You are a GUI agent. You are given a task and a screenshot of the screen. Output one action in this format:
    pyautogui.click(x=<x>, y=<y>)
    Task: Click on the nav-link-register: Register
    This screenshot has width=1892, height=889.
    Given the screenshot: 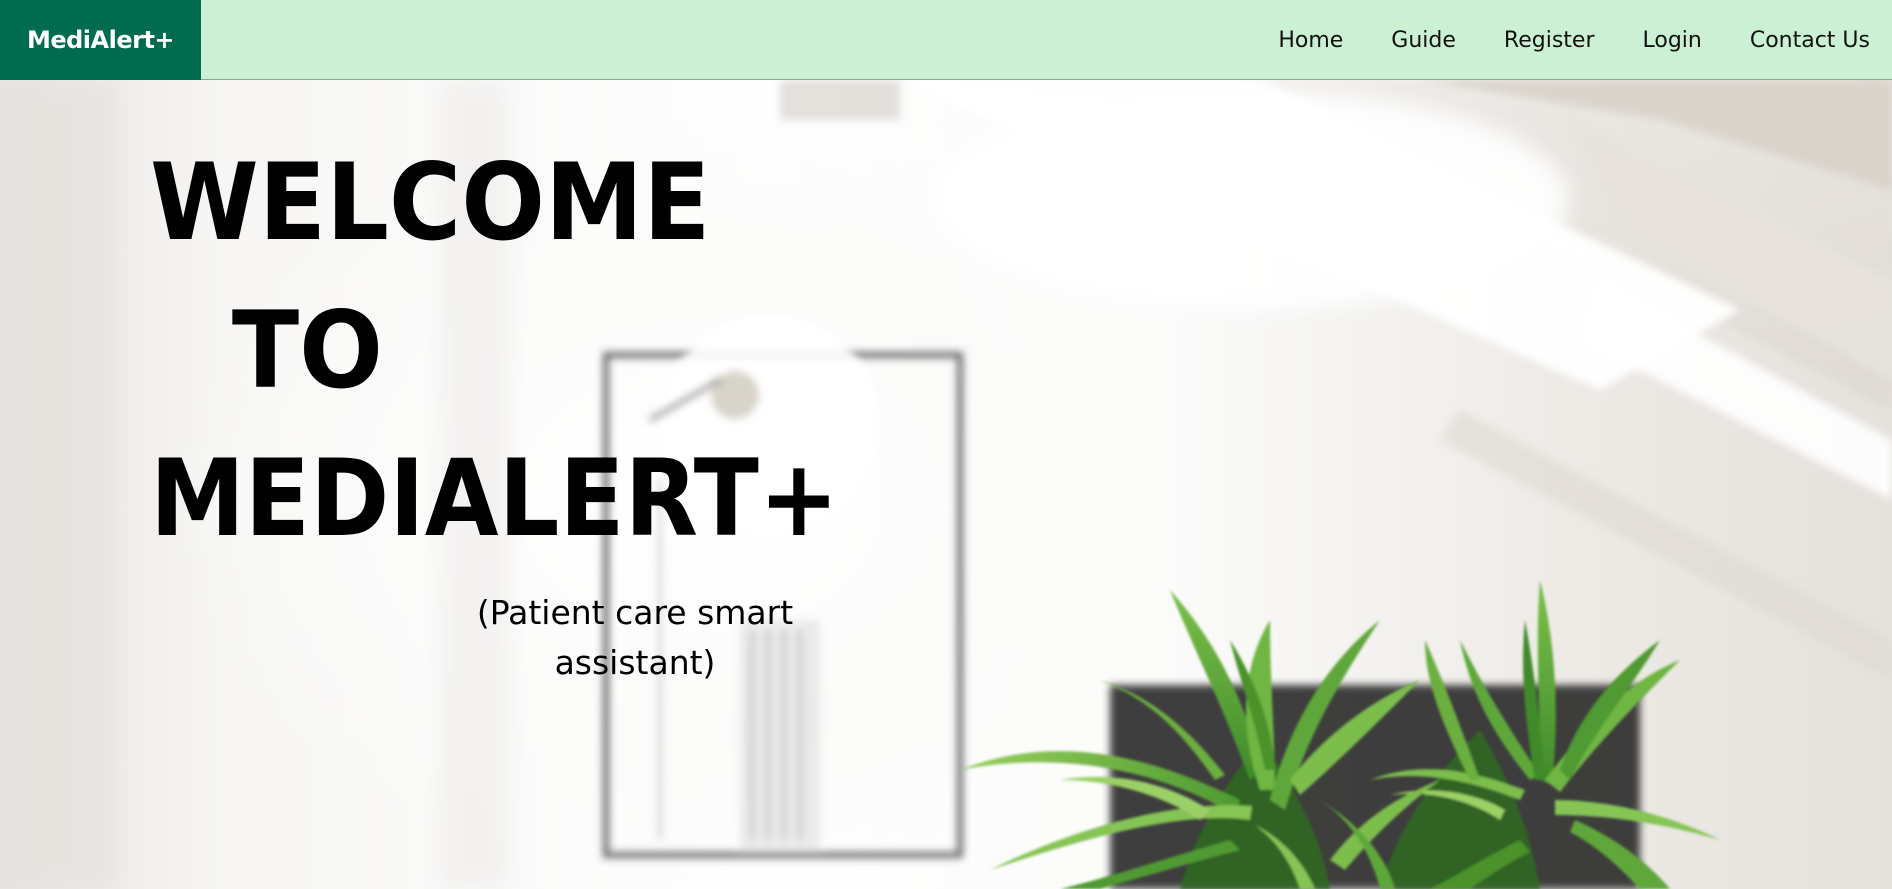 What is the action you would take?
    pyautogui.click(x=1549, y=40)
    